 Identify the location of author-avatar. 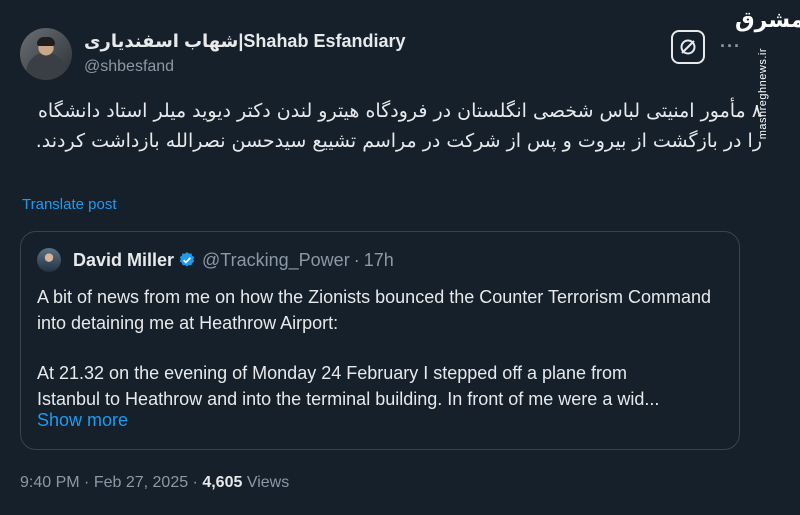
(46, 54).